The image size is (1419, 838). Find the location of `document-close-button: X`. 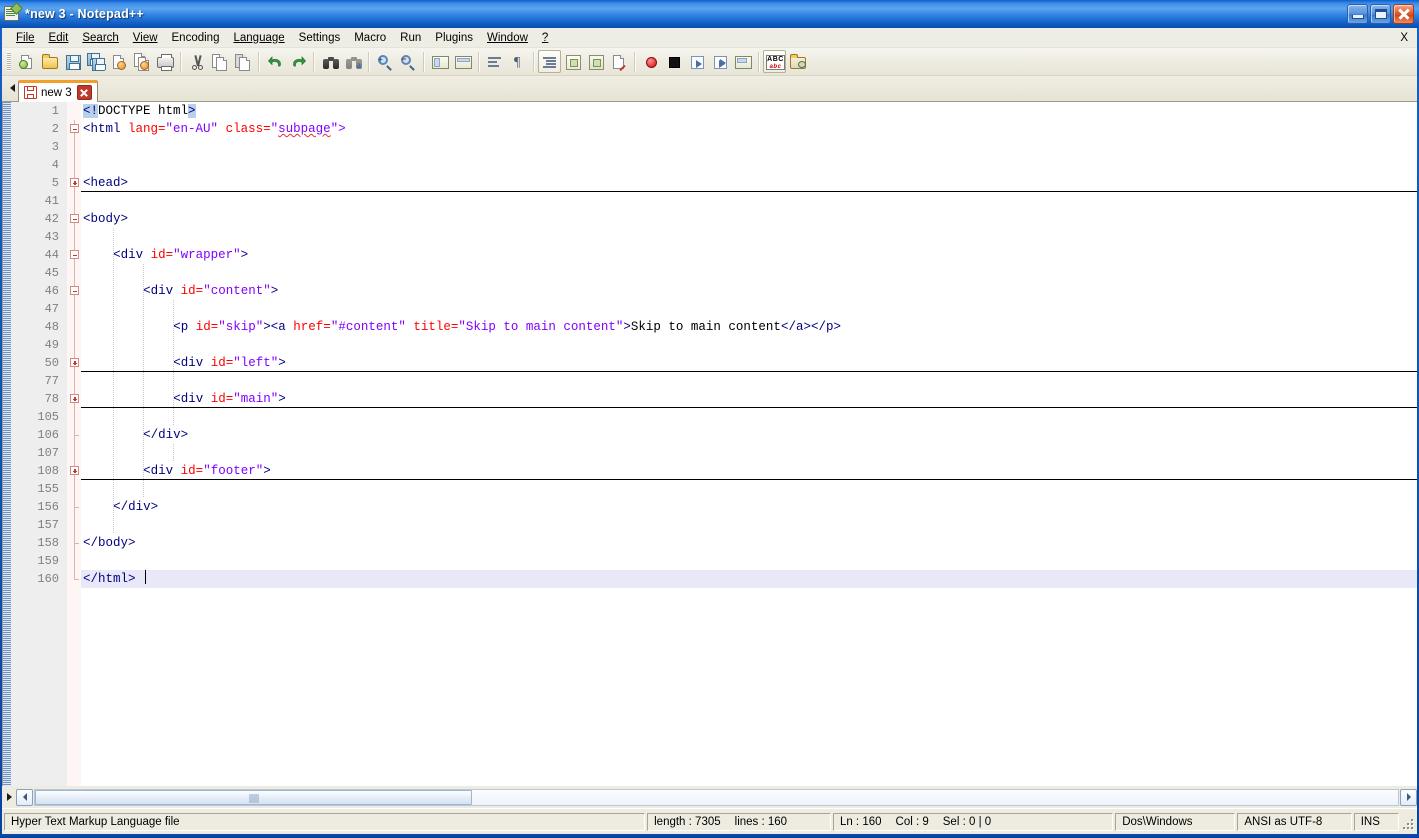

document-close-button: X is located at coordinates (1404, 38).